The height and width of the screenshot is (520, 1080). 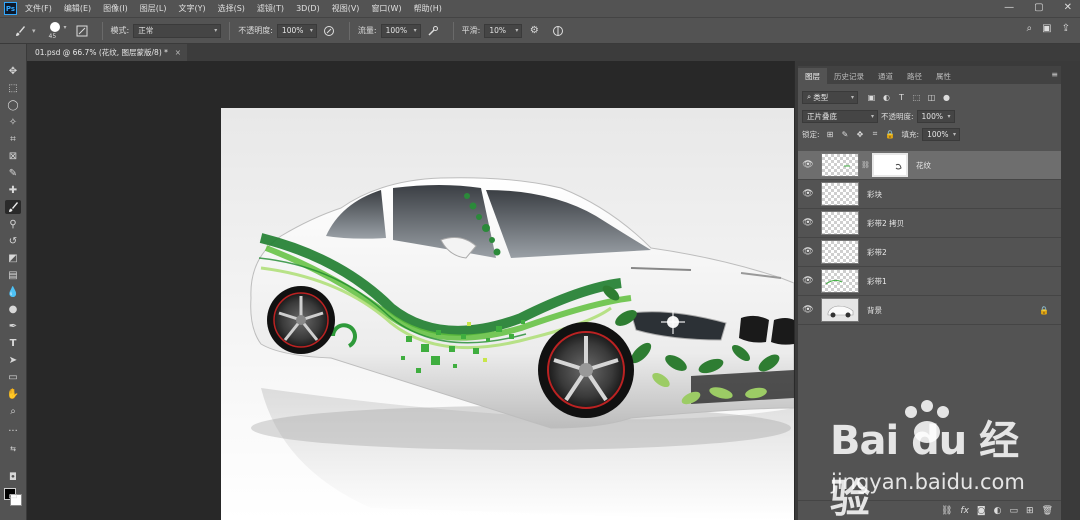 I want to click on menu-select: 选择(S), so click(x=231, y=8).